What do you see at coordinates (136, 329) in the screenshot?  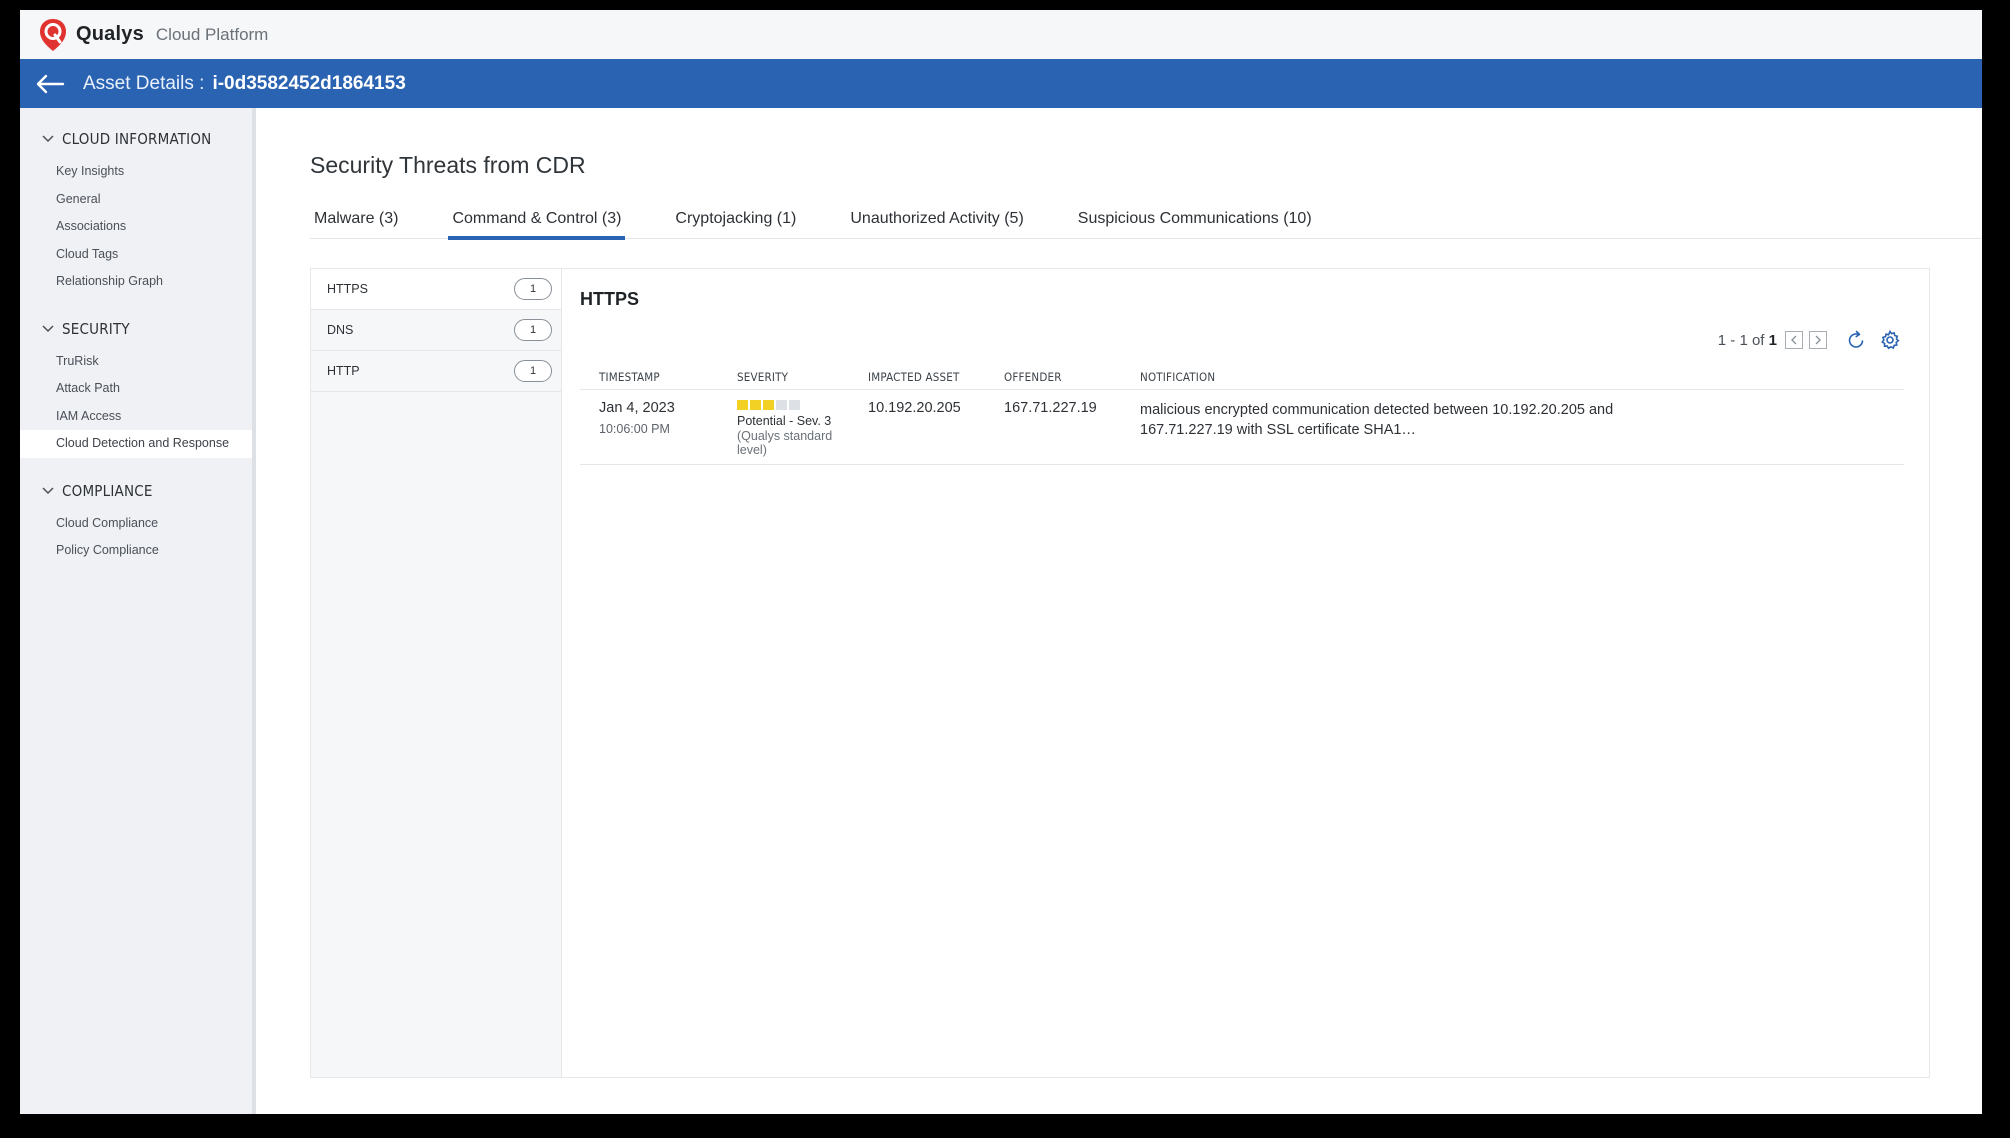 I see `sidebar-section-header: SECURITY` at bounding box center [136, 329].